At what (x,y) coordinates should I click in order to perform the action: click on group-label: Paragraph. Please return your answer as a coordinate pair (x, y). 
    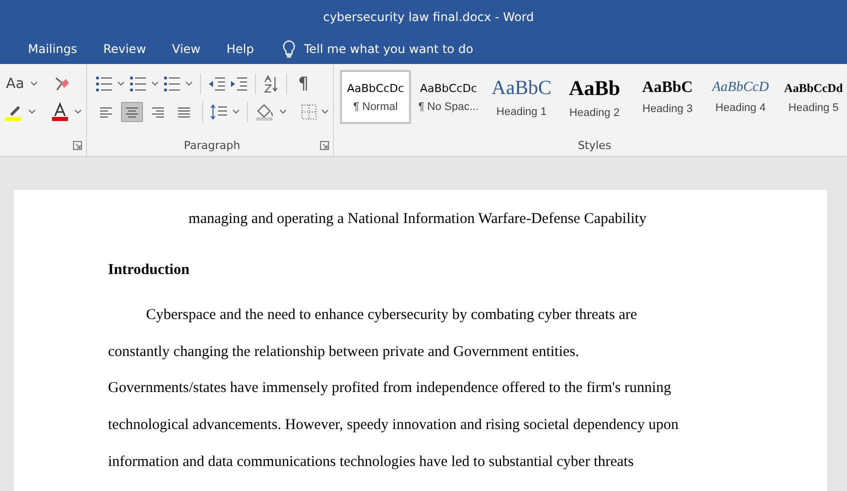
    Looking at the image, I should click on (212, 145).